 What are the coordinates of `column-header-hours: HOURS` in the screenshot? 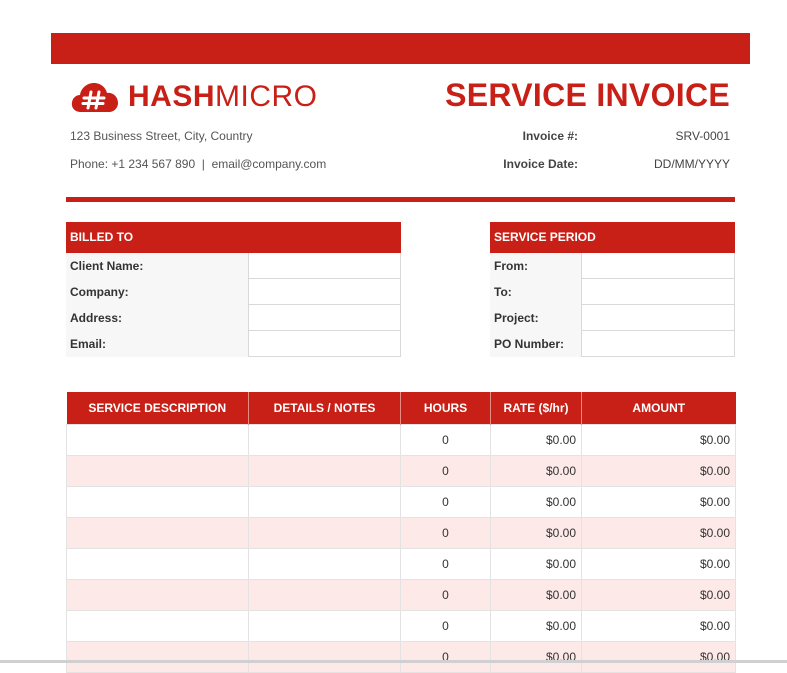 It's located at (445, 408).